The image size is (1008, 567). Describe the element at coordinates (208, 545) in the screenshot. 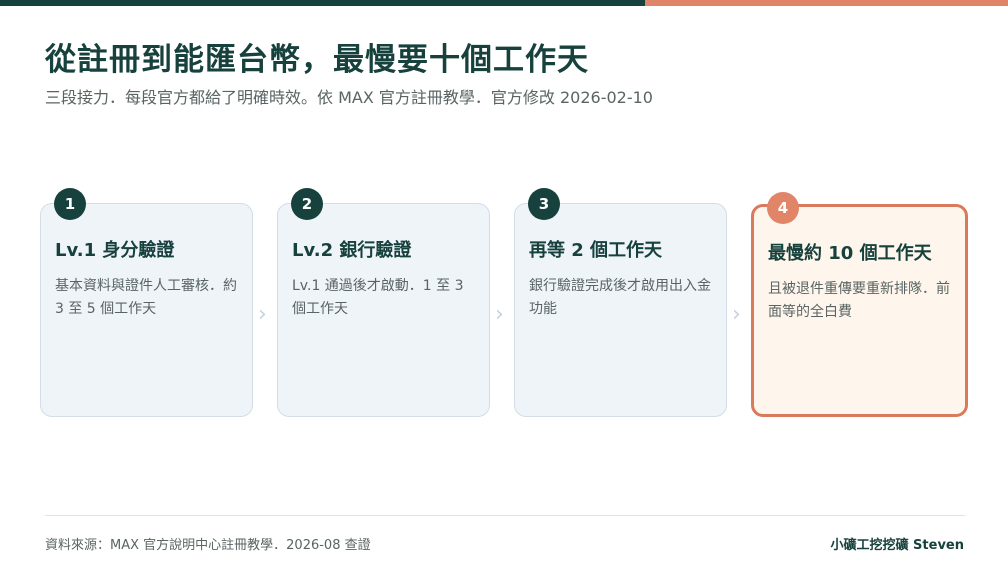

I see `source-note: 資料來源：MAX 官方說明中心註冊教學．2026-08 查證` at that location.